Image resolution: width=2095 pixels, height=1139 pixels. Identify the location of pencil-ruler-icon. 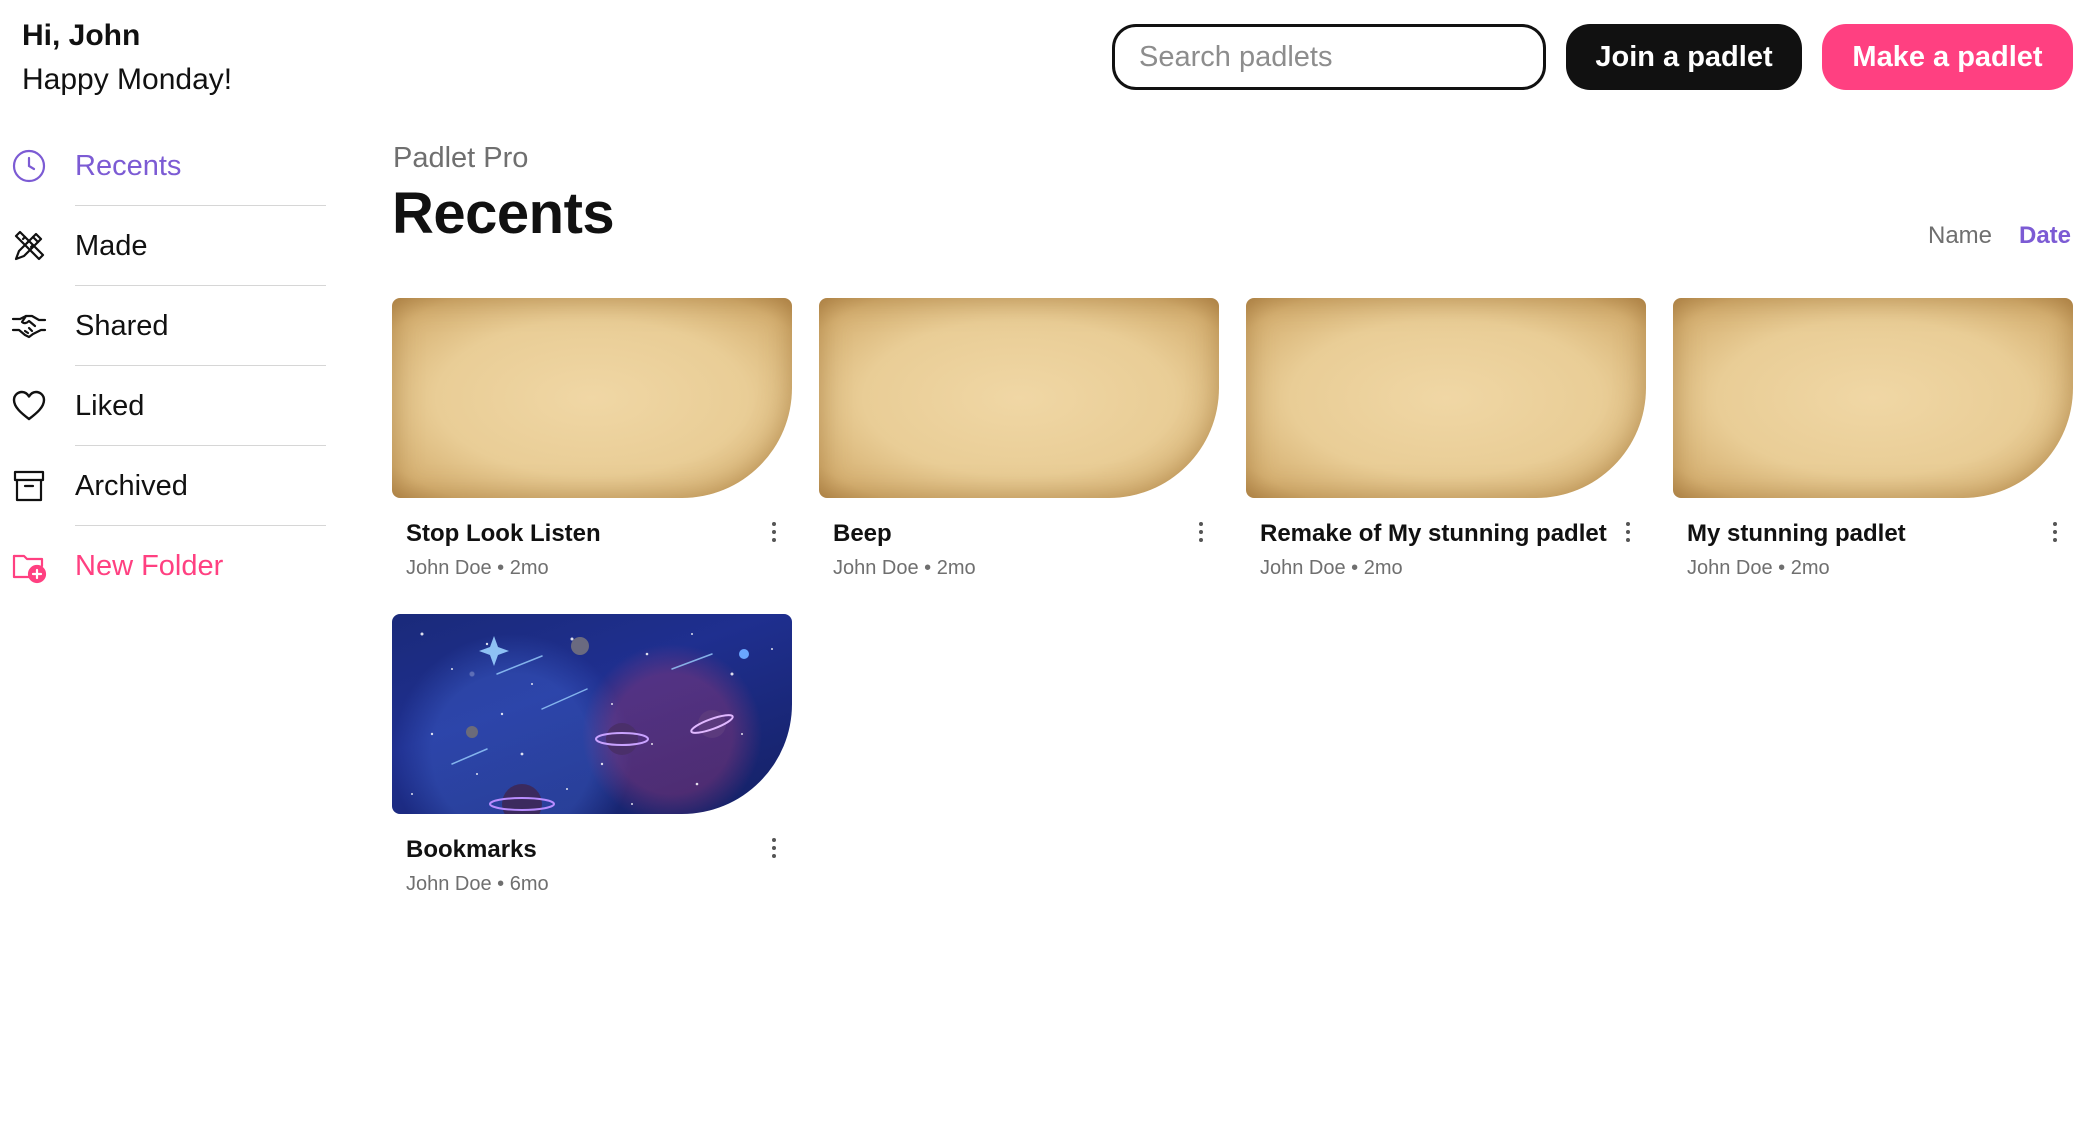
(29, 246).